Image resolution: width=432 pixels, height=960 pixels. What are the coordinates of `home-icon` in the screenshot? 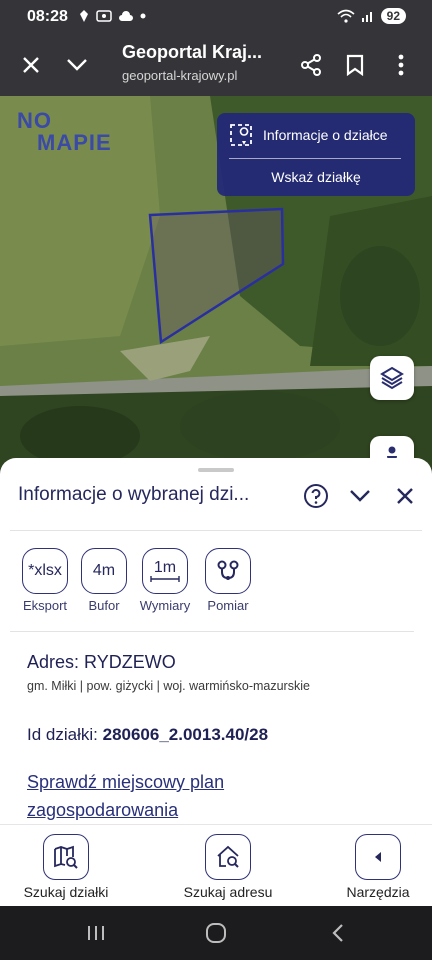 It's located at (216, 933).